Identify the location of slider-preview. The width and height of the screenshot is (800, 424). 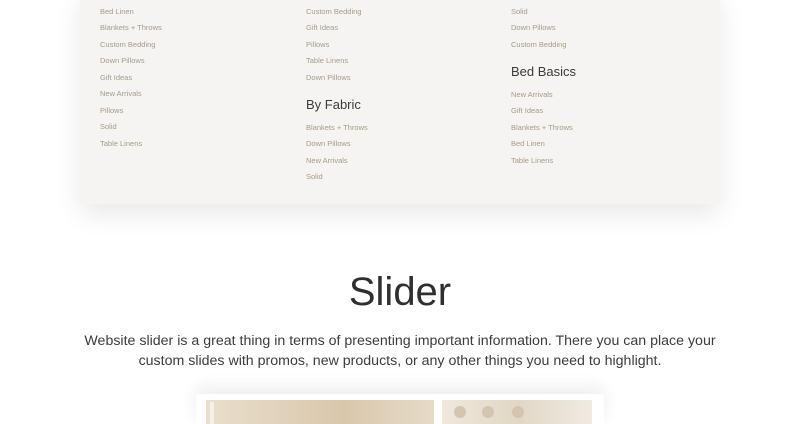
(400, 409).